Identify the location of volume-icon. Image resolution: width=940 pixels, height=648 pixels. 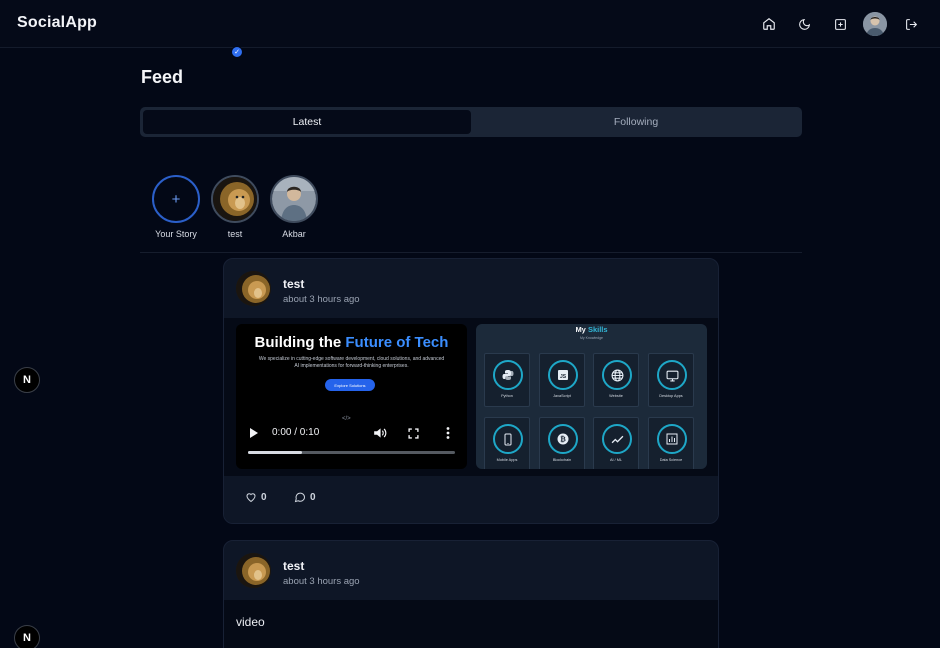
(380, 433).